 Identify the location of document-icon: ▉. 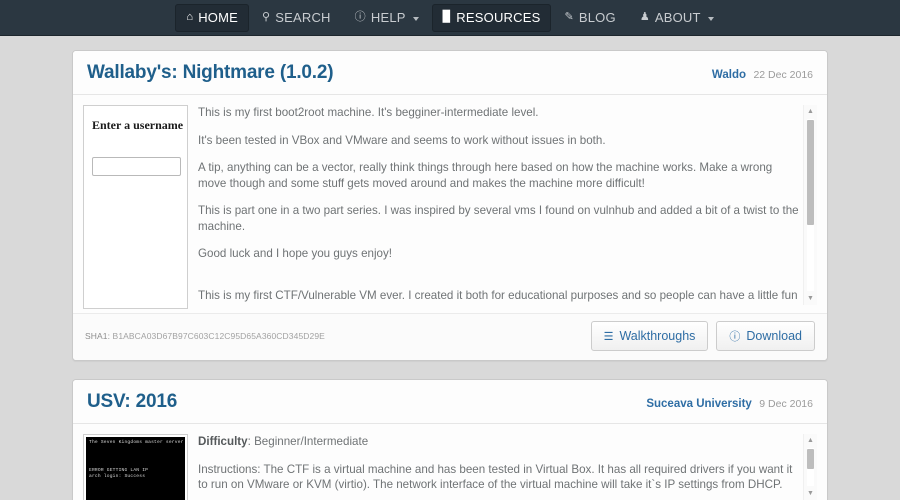
(447, 17).